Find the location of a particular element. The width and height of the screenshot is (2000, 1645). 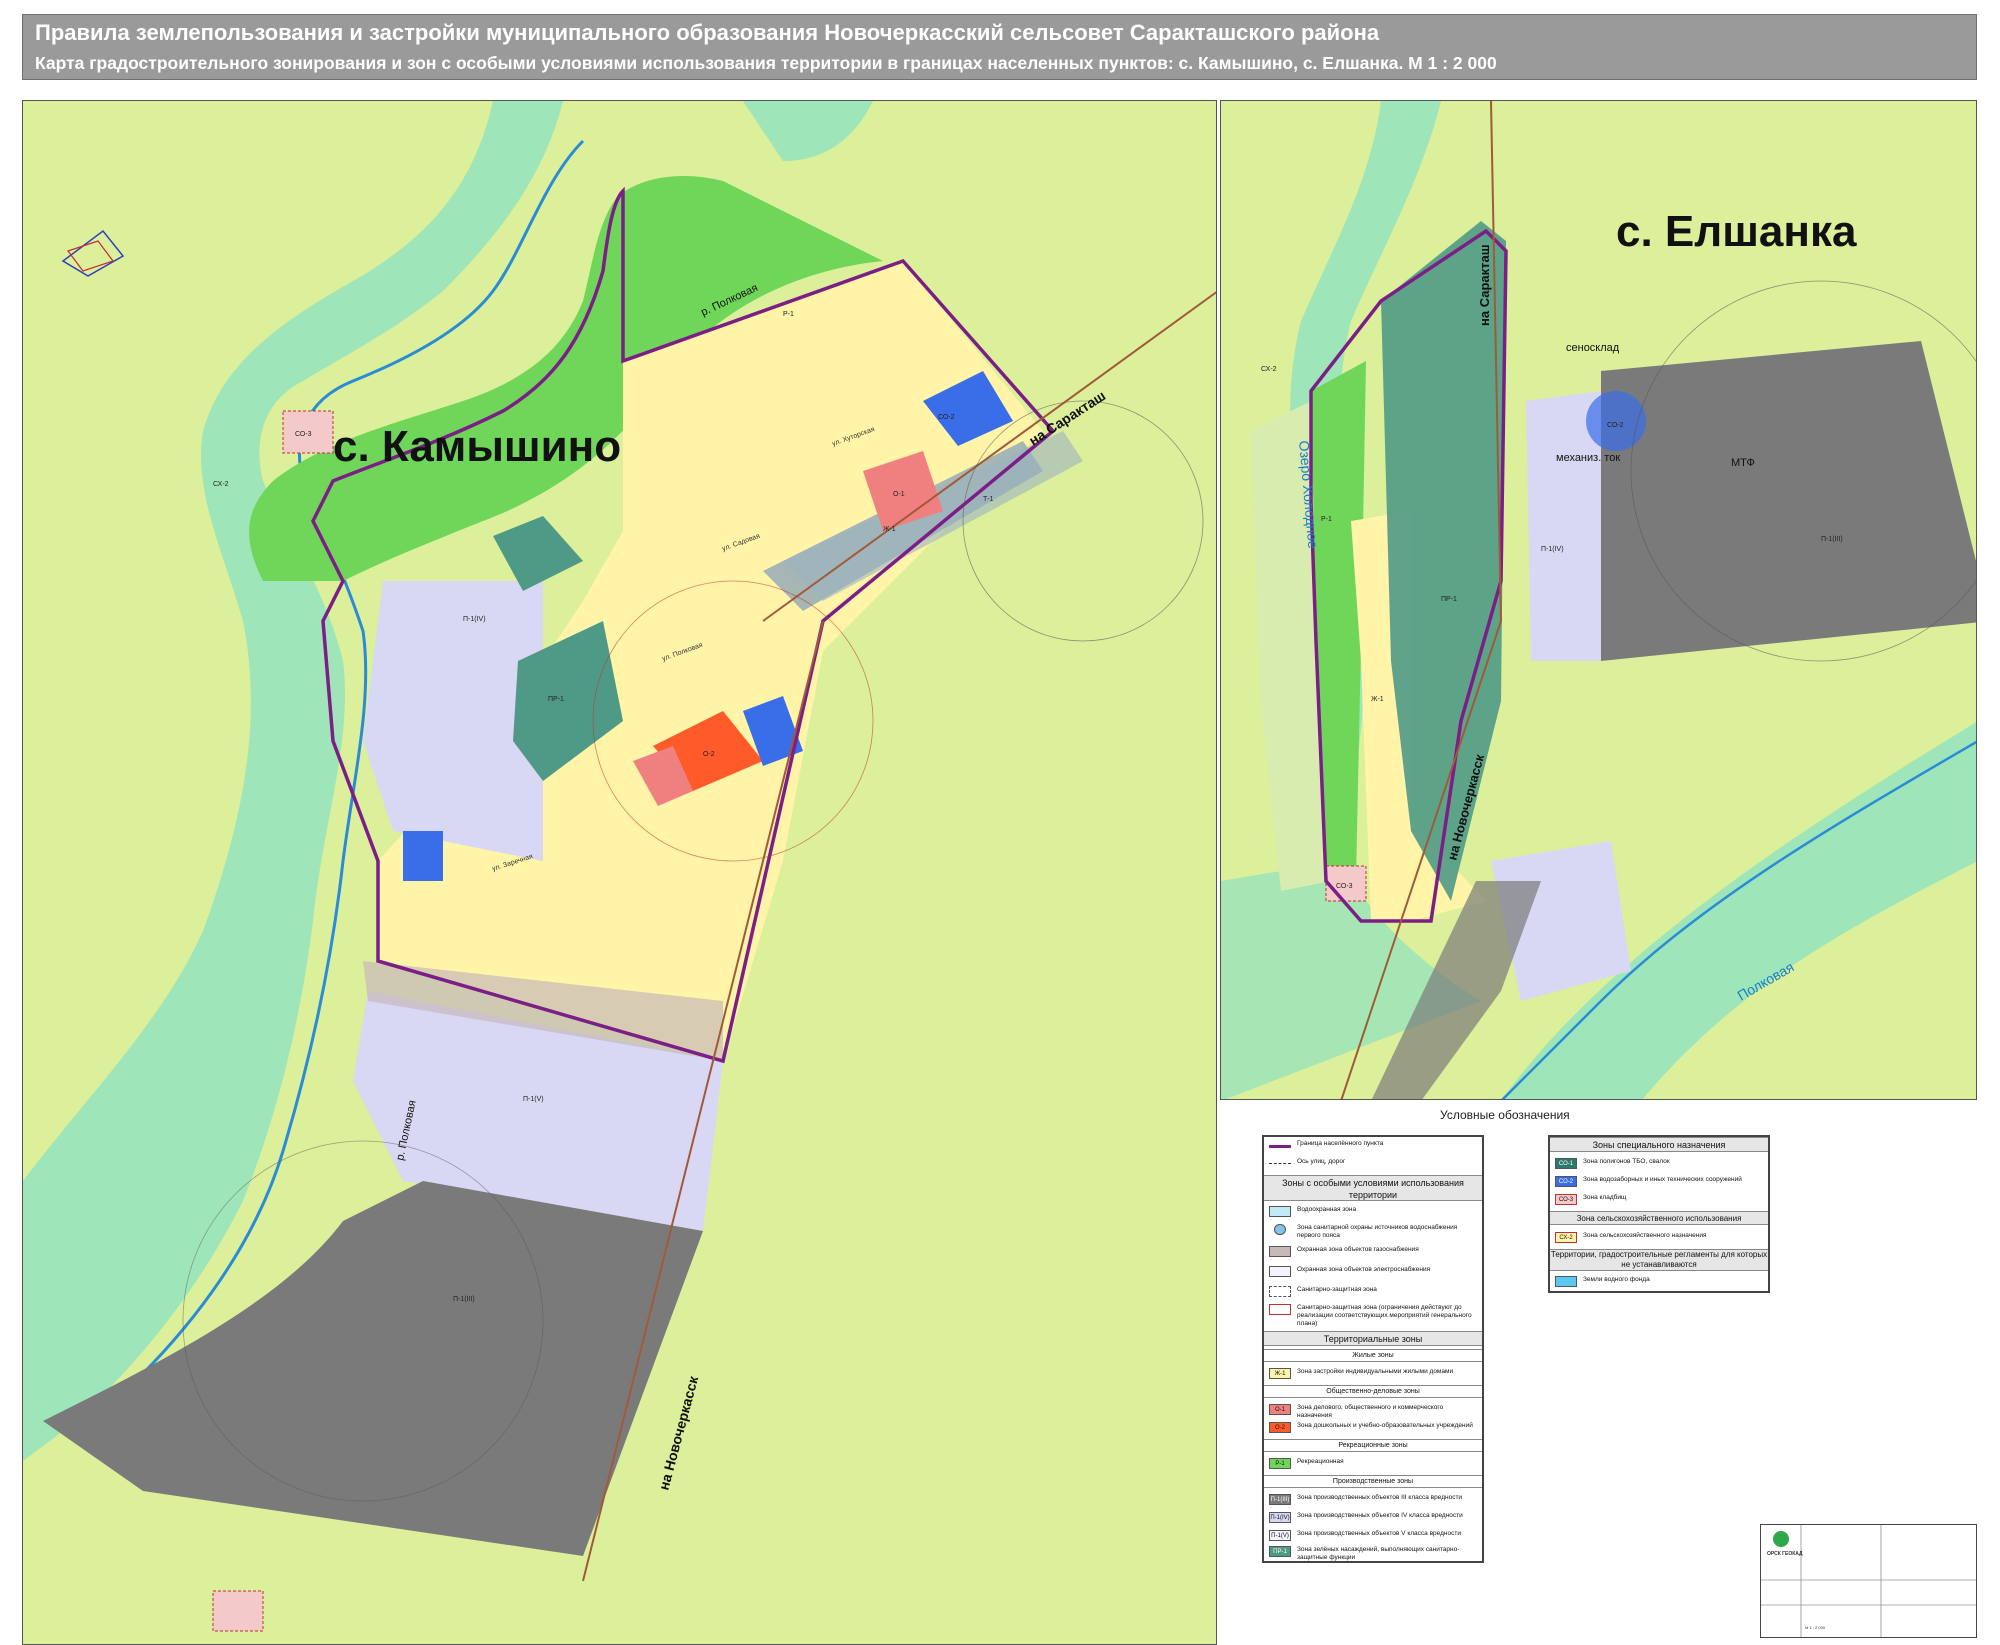

legend-section-special-purpose: Зоны специального назначения is located at coordinates (1659, 1144).